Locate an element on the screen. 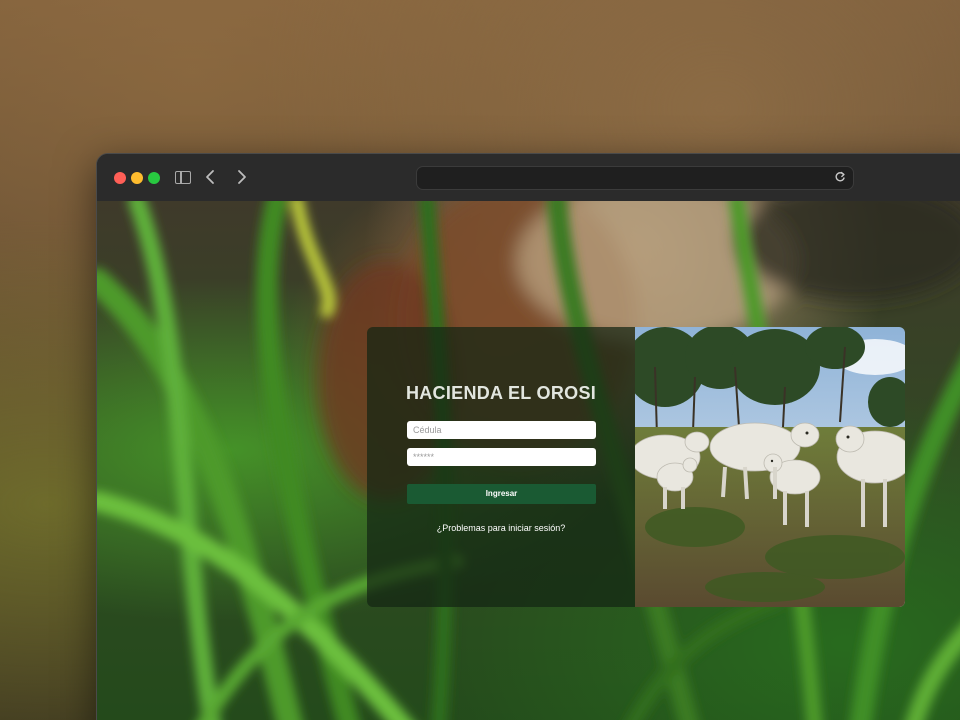 This screenshot has height=720, width=960. chevron-left-icon is located at coordinates (211, 177).